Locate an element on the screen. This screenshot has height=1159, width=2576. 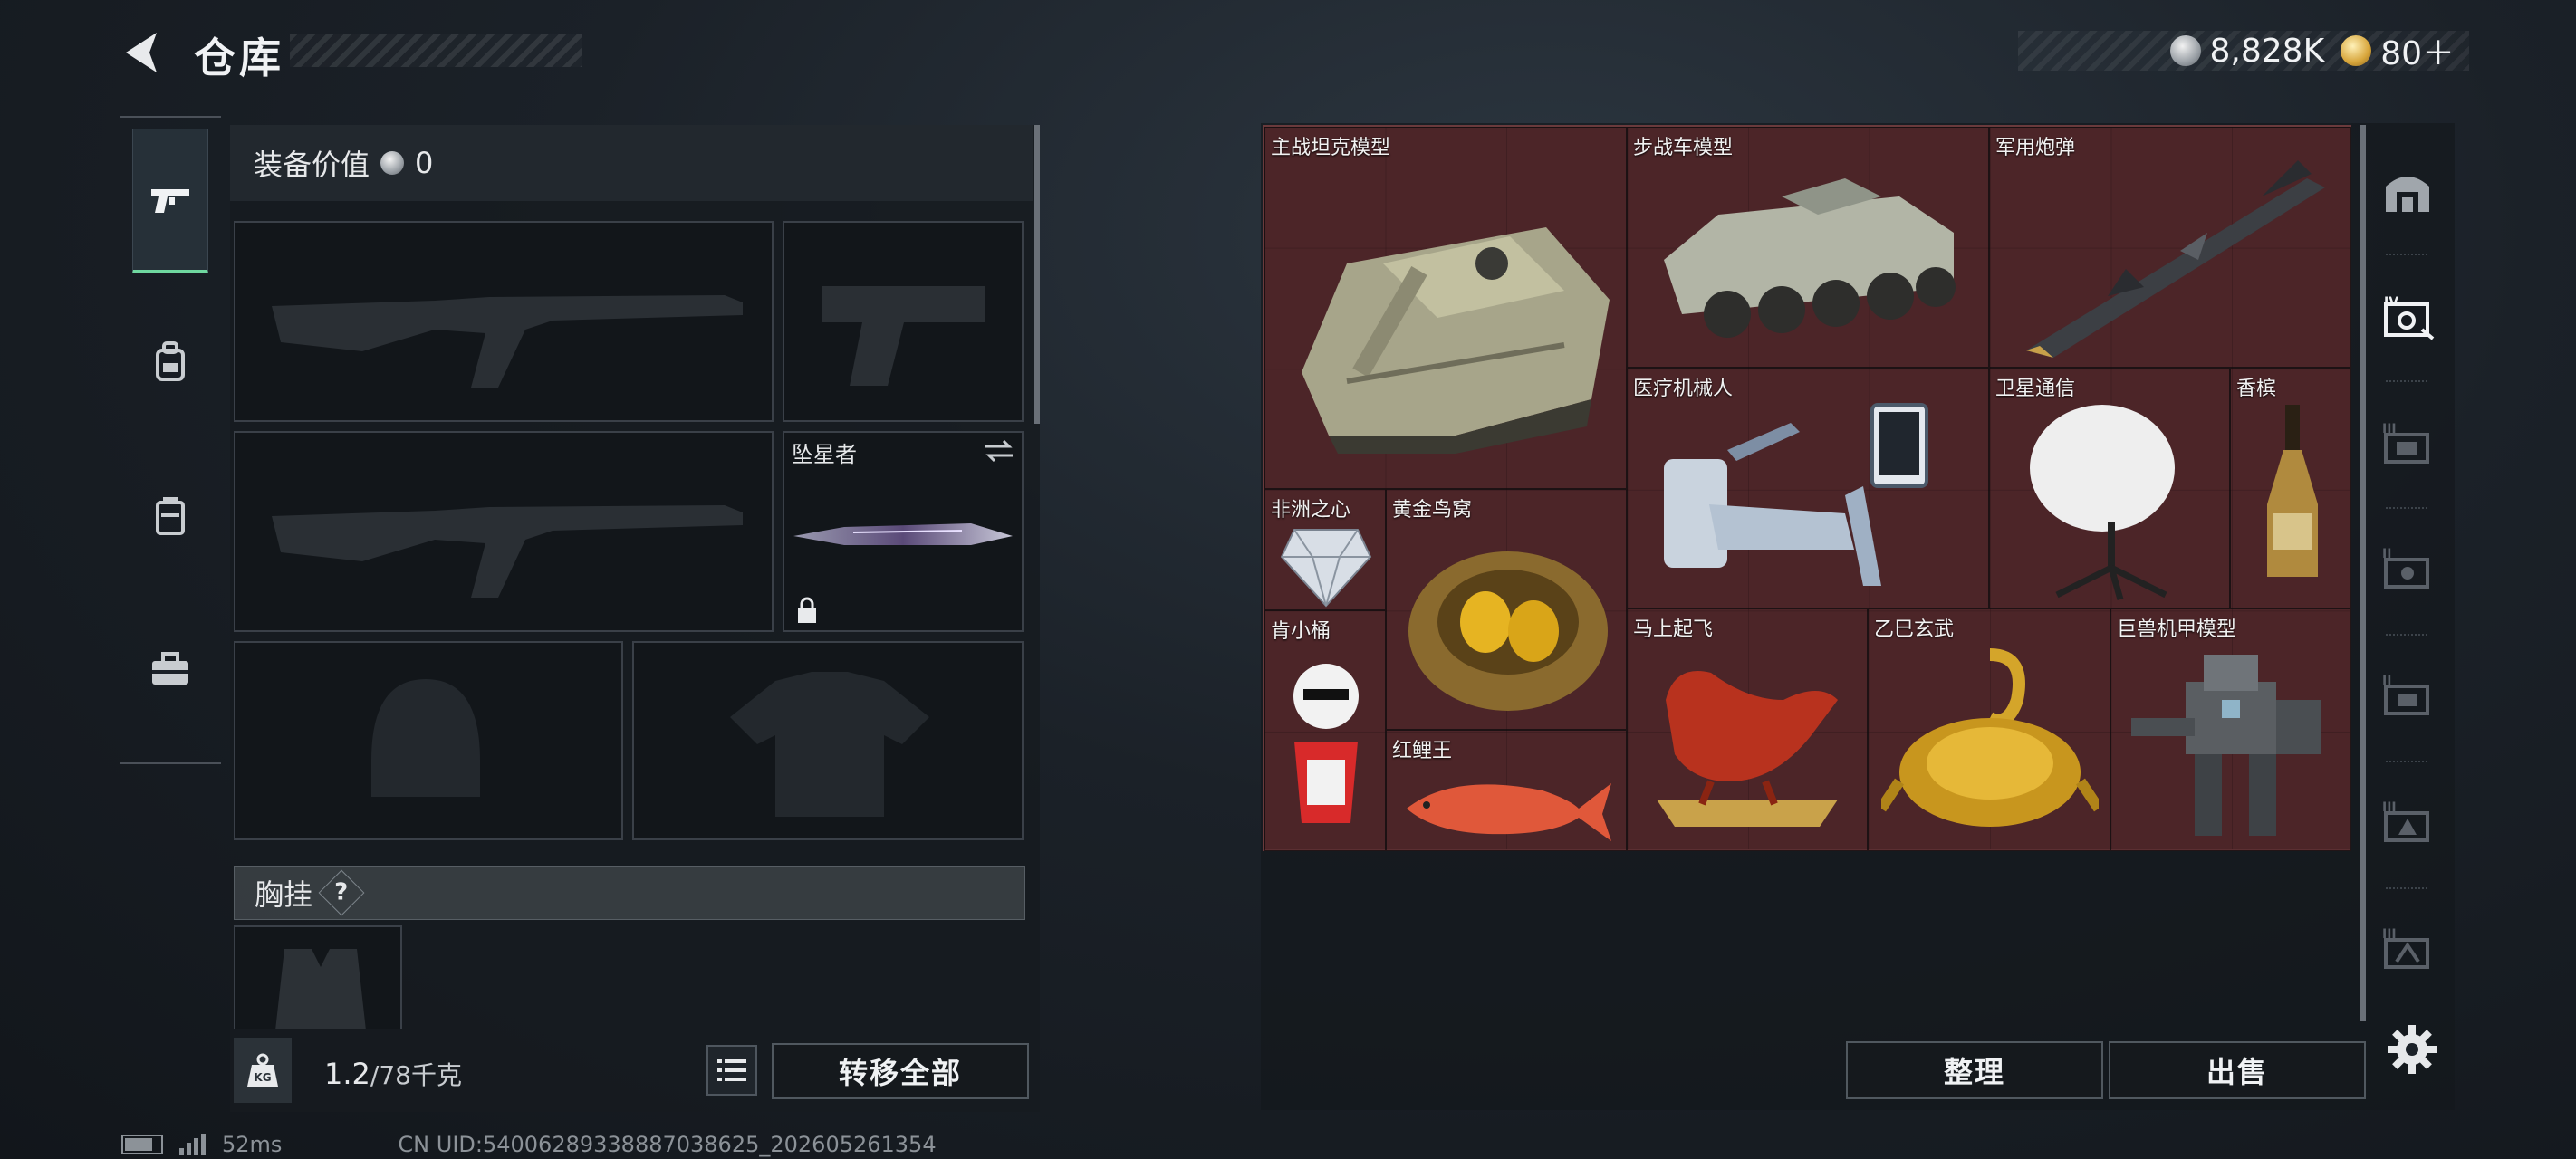
golden-nest-icon is located at coordinates (1508, 631).